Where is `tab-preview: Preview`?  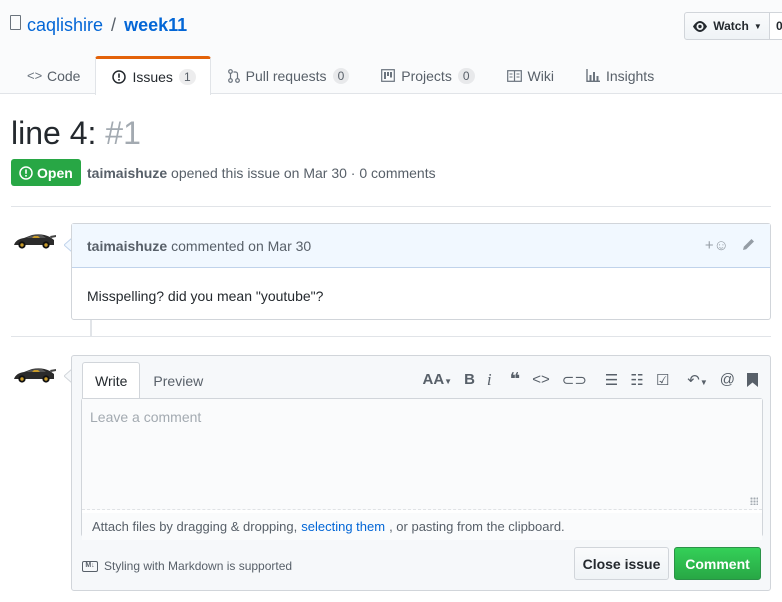 tab-preview: Preview is located at coordinates (178, 380).